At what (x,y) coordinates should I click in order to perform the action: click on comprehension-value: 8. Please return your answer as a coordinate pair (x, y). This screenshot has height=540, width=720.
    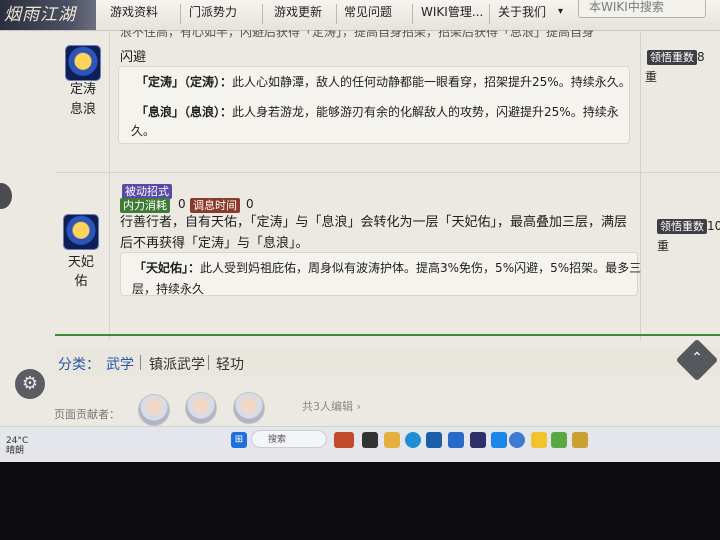
    Looking at the image, I should click on (701, 57).